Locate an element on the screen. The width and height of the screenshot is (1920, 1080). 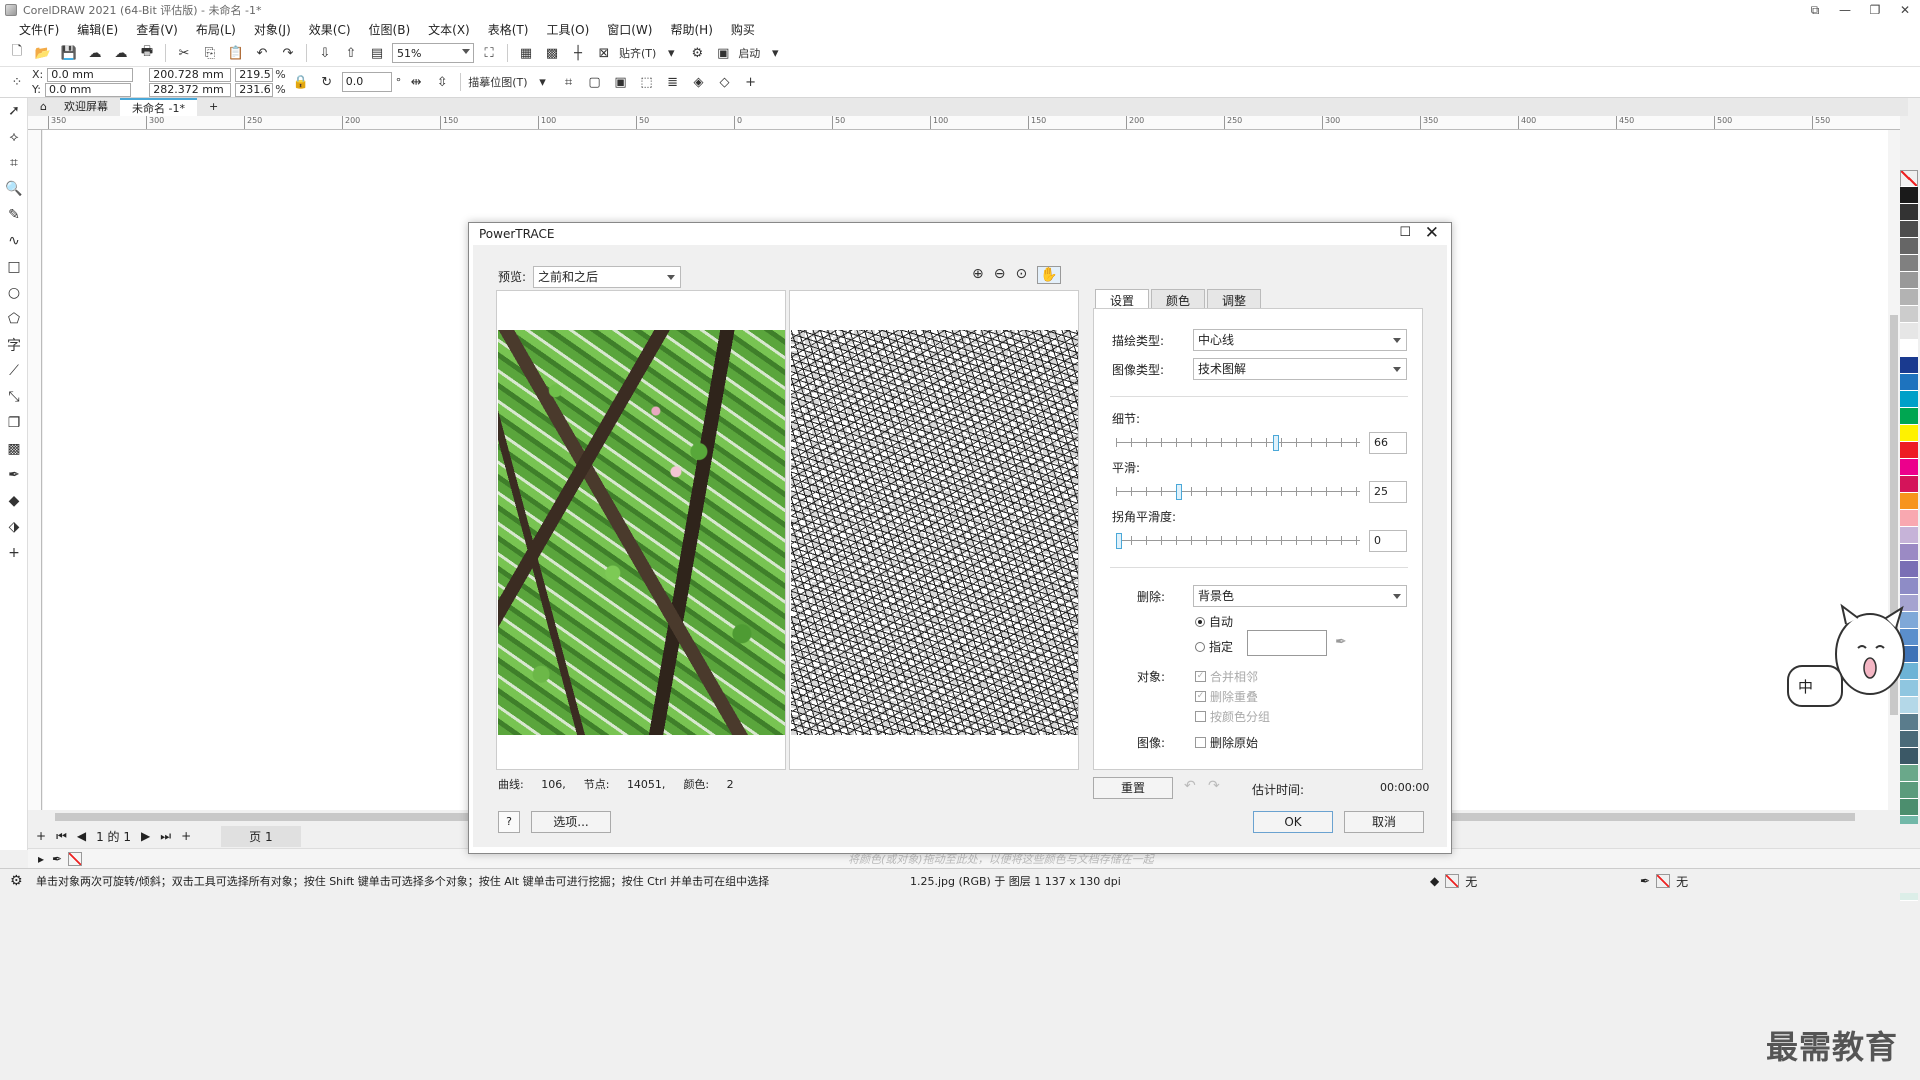
new-document-icon: 🗋 is located at coordinates (17, 53).